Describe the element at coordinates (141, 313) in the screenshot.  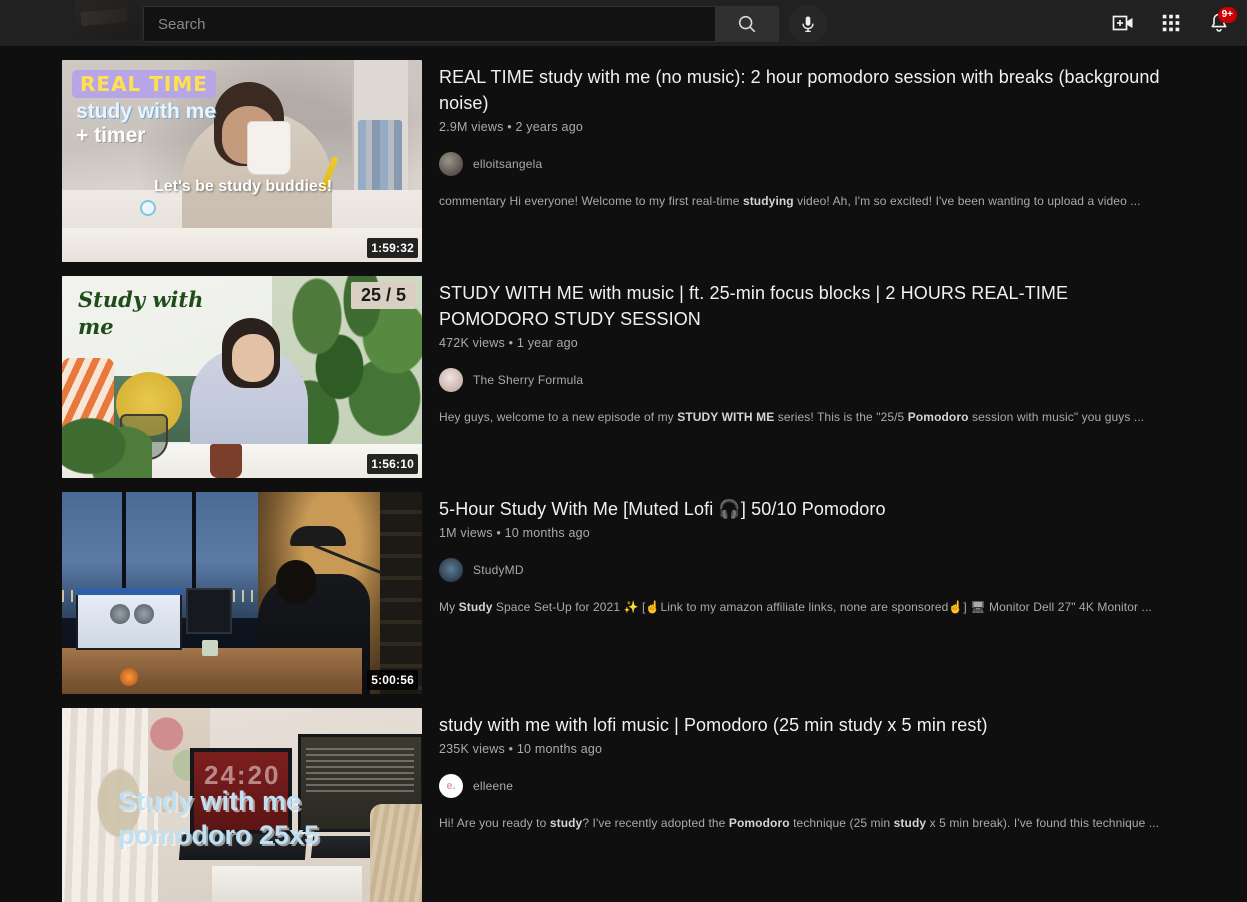
I see `thumb-text-script: Study with me` at that location.